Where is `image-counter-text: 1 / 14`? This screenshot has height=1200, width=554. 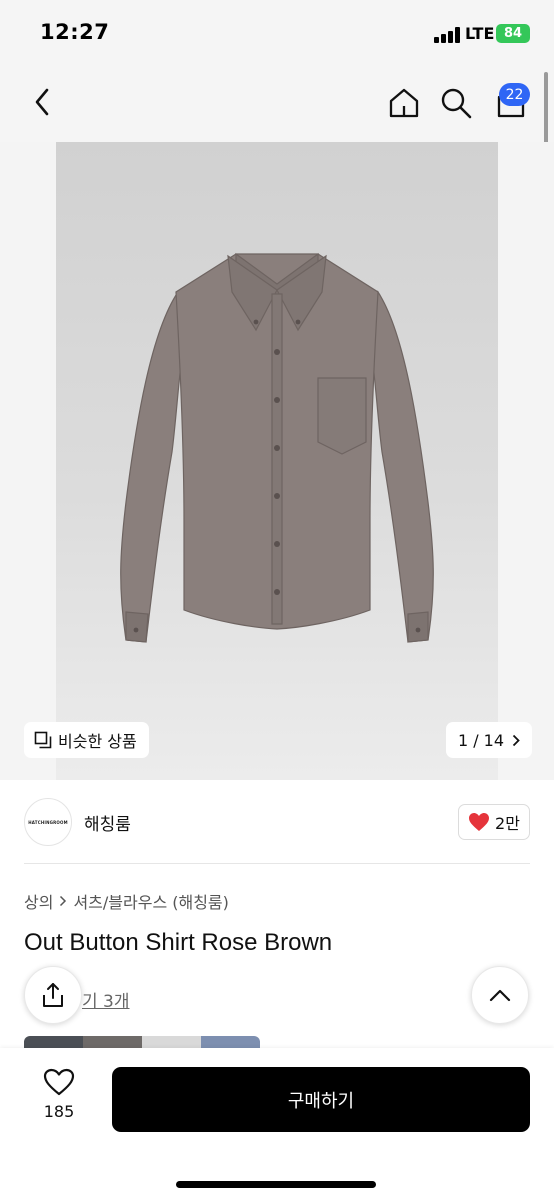
image-counter-text: 1 / 14 is located at coordinates (481, 740).